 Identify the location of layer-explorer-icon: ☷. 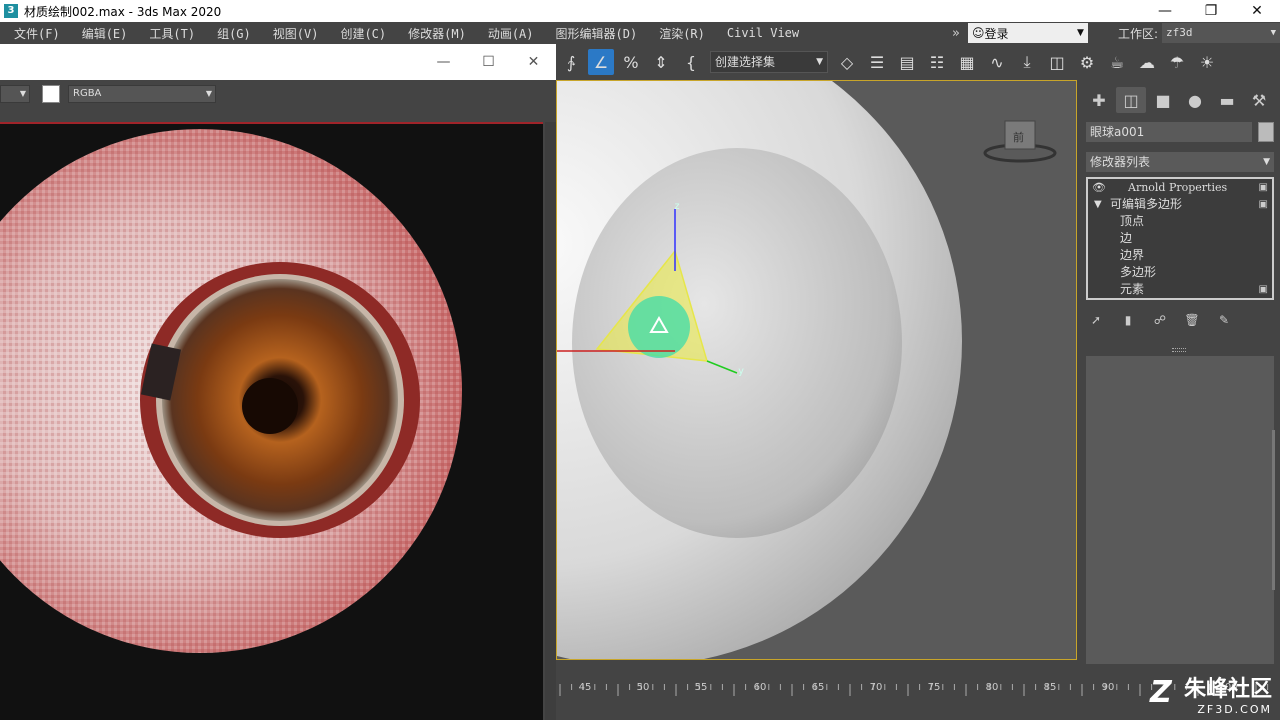
(937, 62).